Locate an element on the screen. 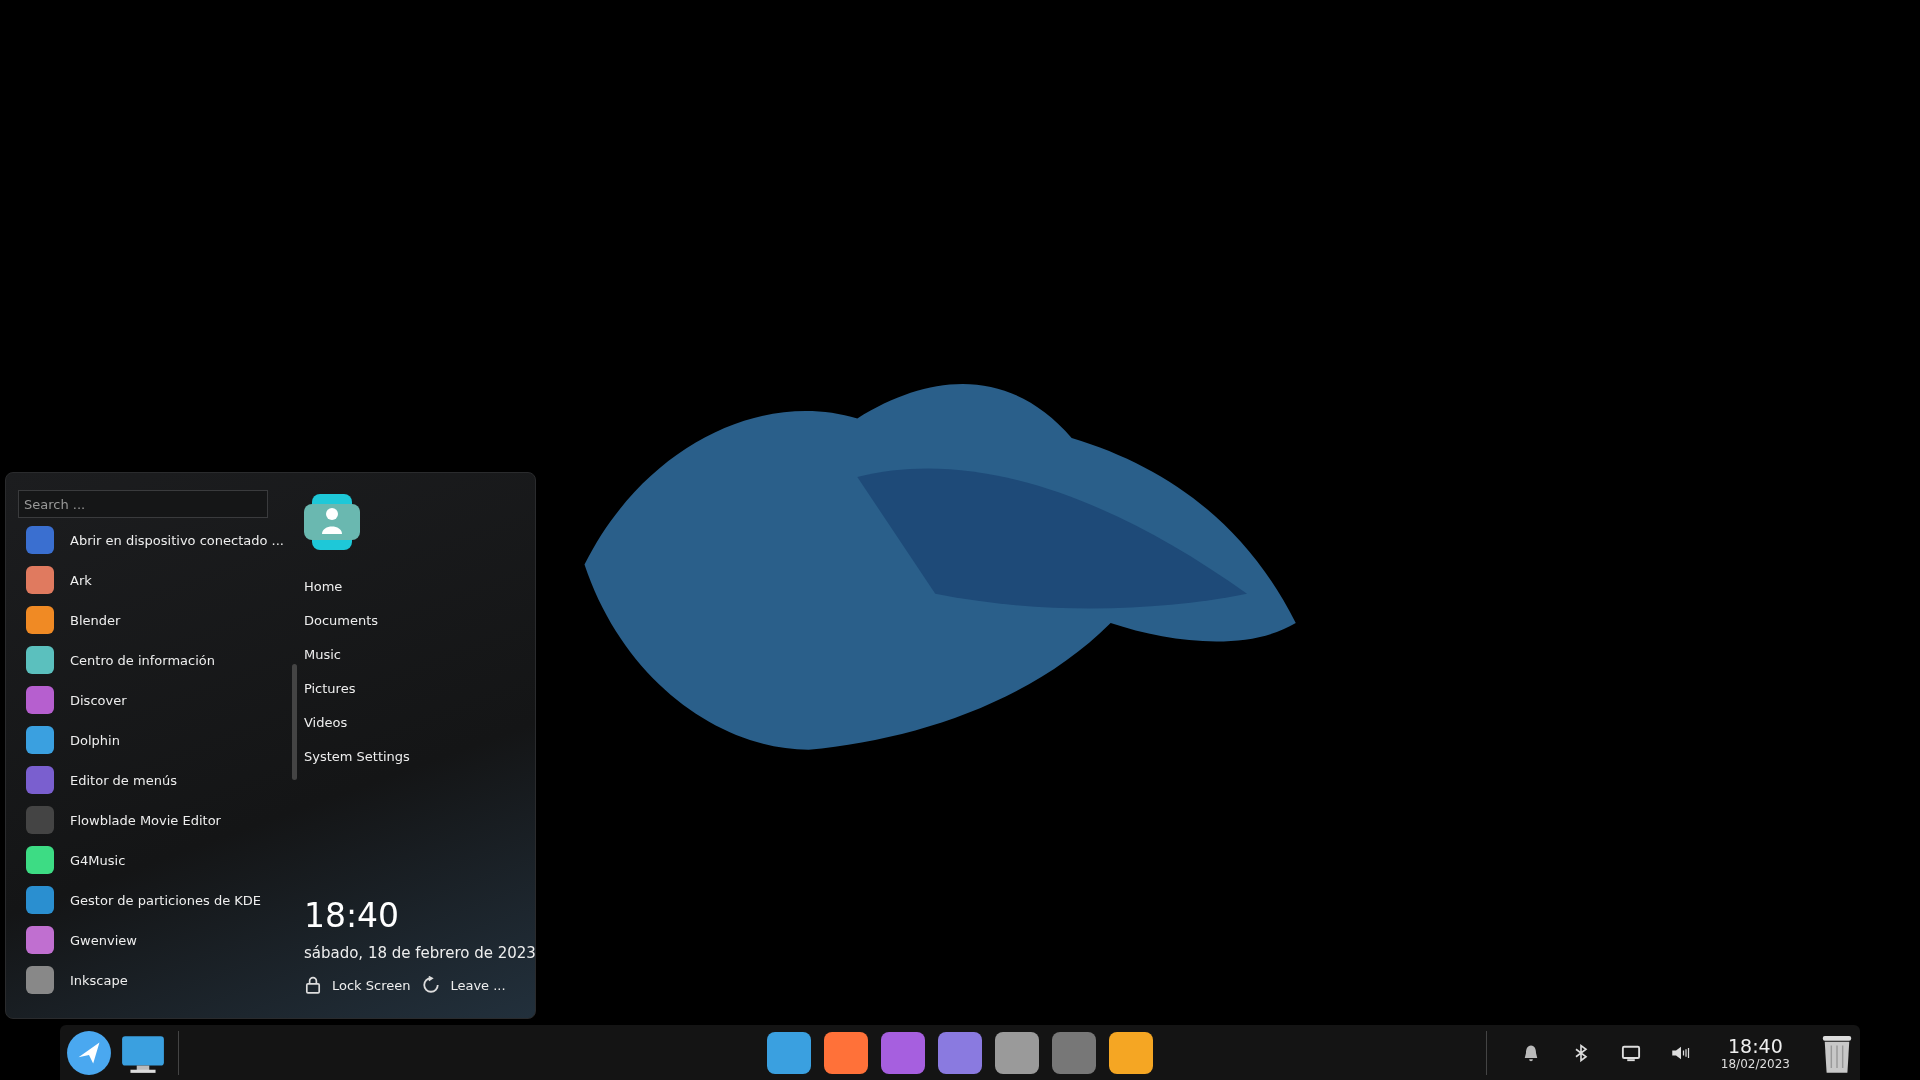 This screenshot has height=1080, width=1920. clock-time: 18:40 is located at coordinates (352, 916).